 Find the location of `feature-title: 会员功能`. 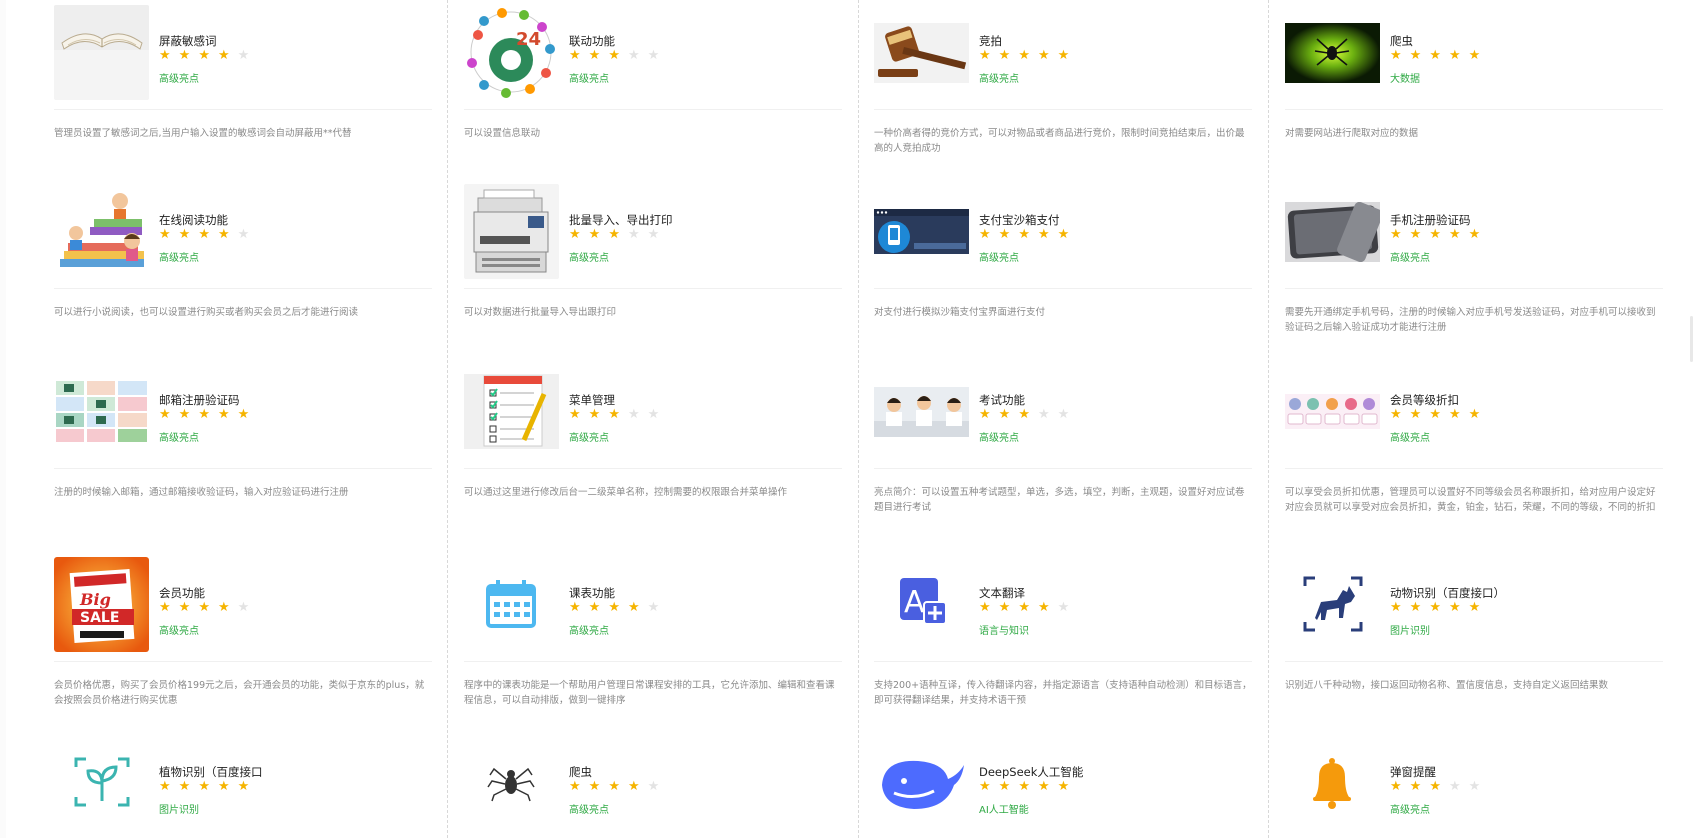

feature-title: 会员功能 is located at coordinates (182, 593).